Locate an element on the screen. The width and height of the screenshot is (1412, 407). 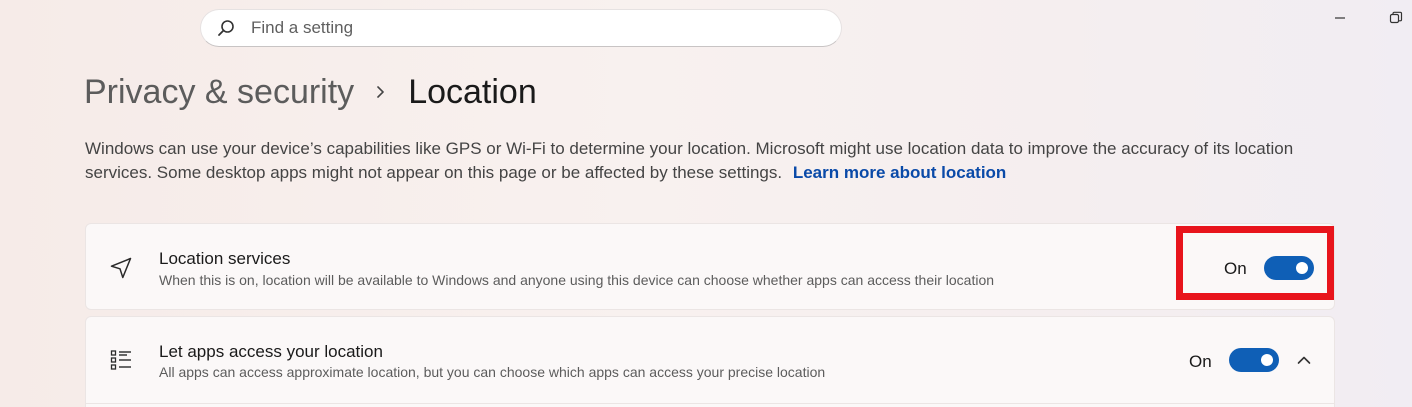
learn-more-link: Learn more about location is located at coordinates (899, 172).